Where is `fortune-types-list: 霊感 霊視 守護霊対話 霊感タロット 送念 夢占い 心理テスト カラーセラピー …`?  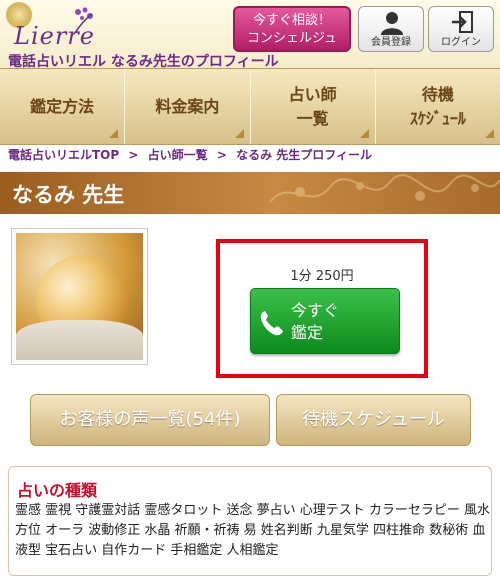
fortune-types-list: 霊感 霊視 守護霊対話 霊感タロット 送念 夢占い 心理テスト カラーセラピー … is located at coordinates (253, 530).